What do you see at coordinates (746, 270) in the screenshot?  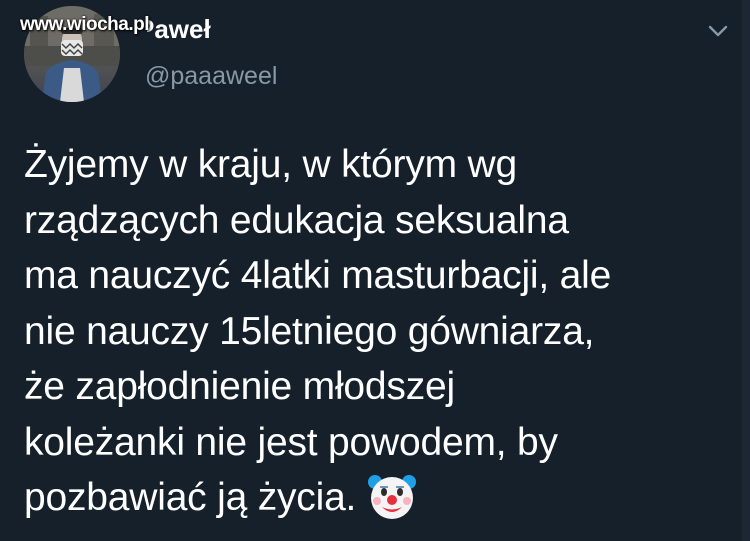 I see `scrollbar-track` at bounding box center [746, 270].